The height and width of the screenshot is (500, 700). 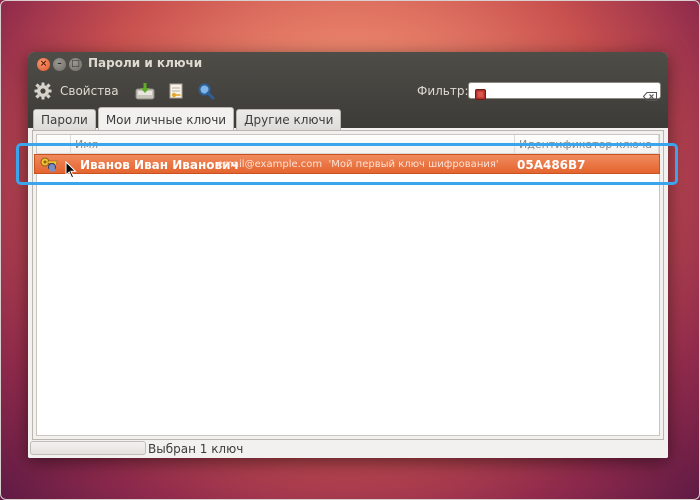 I want to click on sign-key-button, so click(x=176, y=91).